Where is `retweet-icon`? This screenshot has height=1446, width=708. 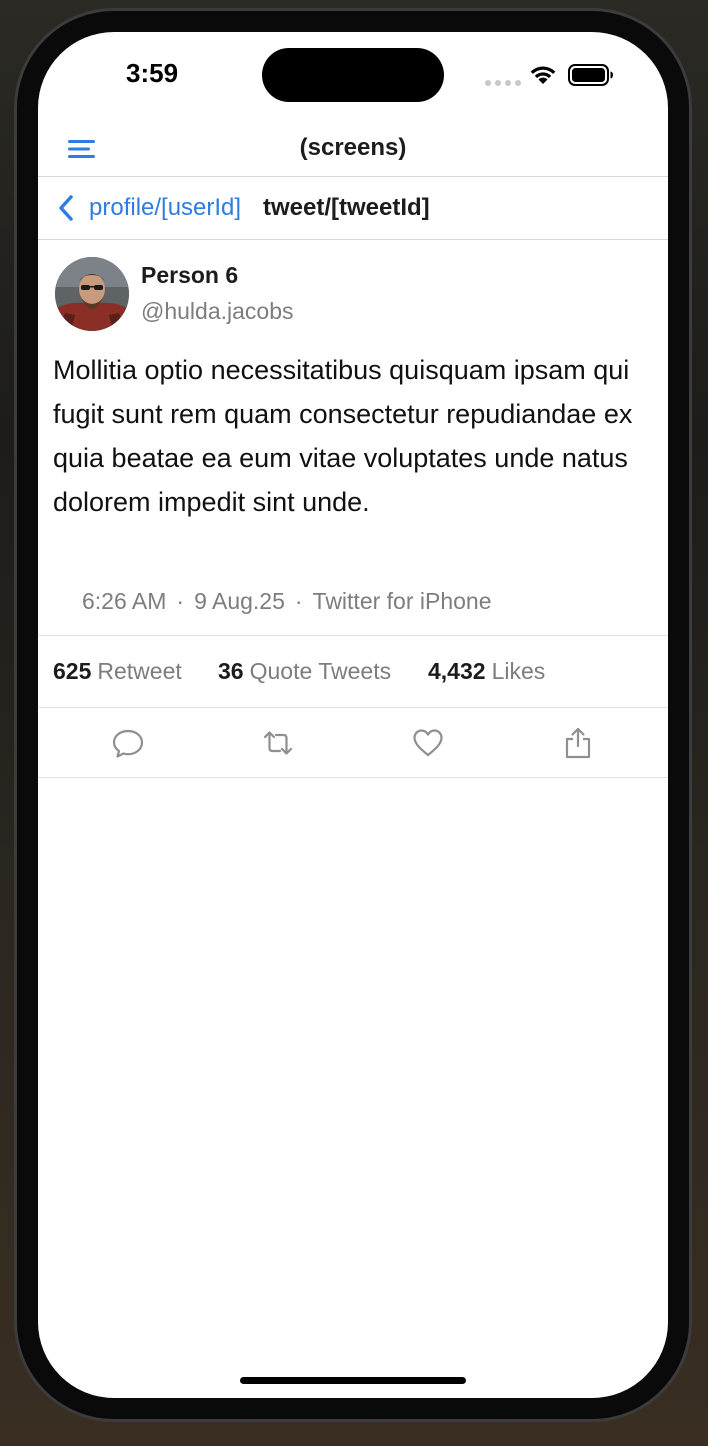 retweet-icon is located at coordinates (278, 743).